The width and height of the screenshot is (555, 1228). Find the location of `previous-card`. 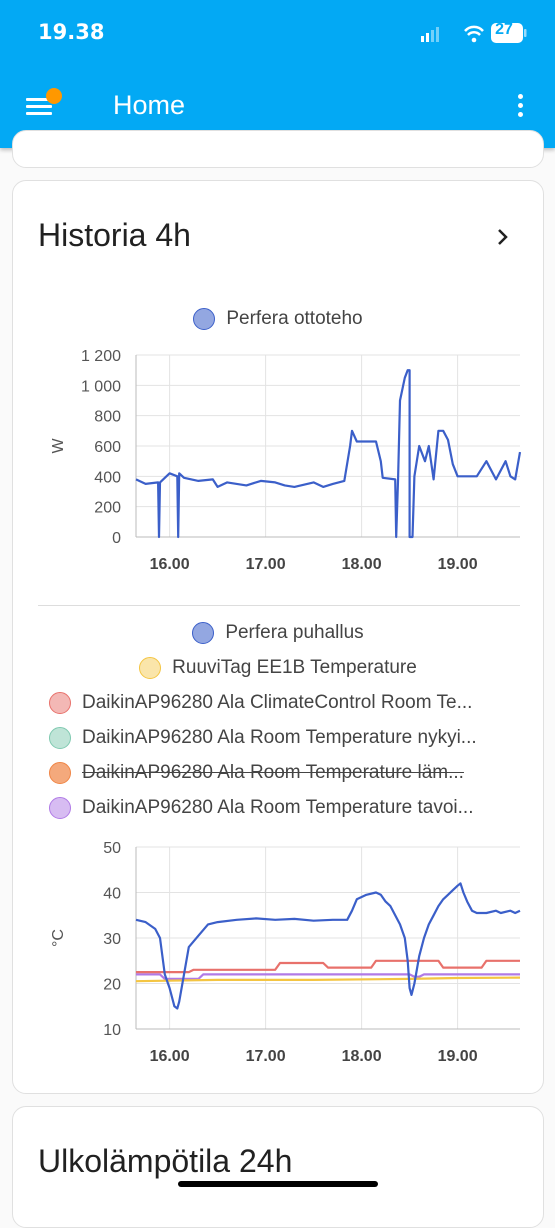

previous-card is located at coordinates (278, 149).